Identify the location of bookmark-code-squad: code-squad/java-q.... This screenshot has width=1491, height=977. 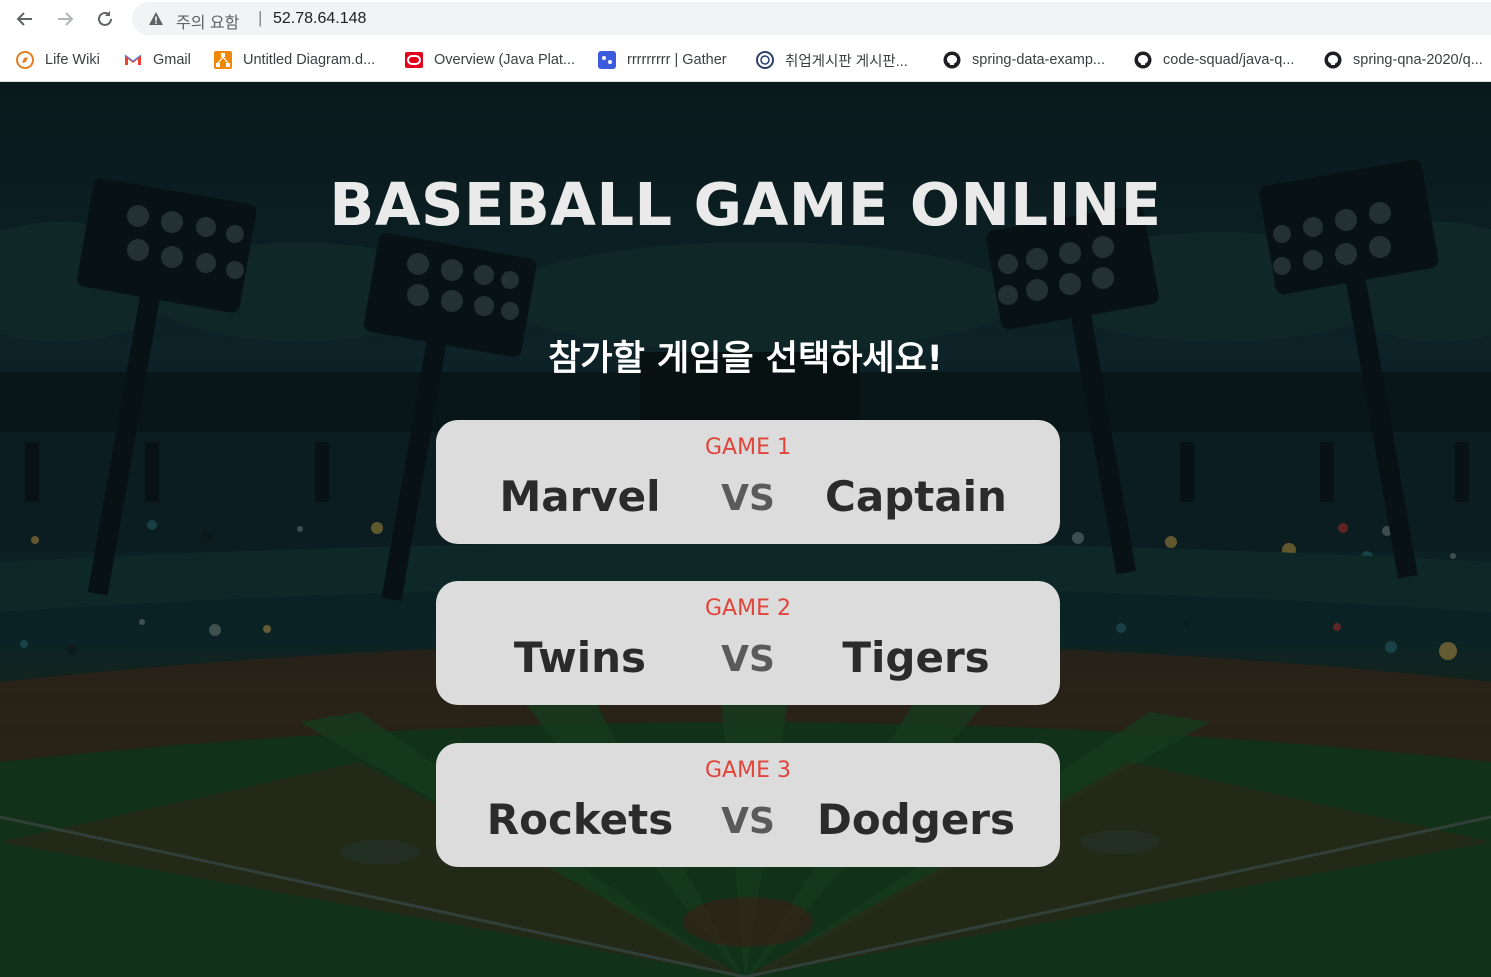
(1214, 60).